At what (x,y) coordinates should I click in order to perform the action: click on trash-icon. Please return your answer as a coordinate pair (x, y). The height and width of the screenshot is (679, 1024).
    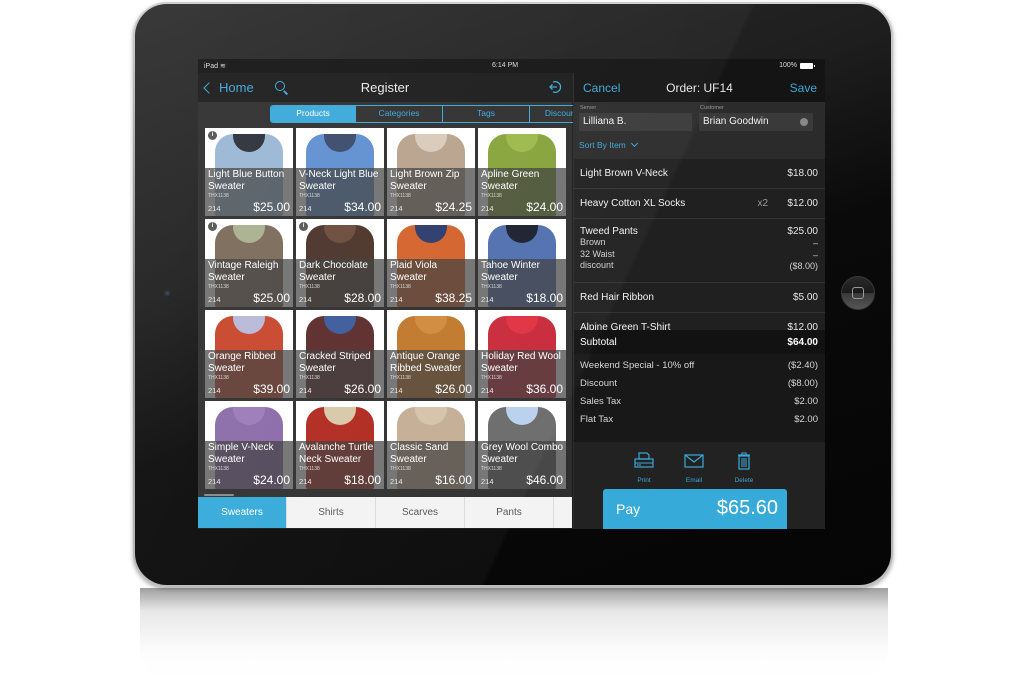
    Looking at the image, I should click on (744, 461).